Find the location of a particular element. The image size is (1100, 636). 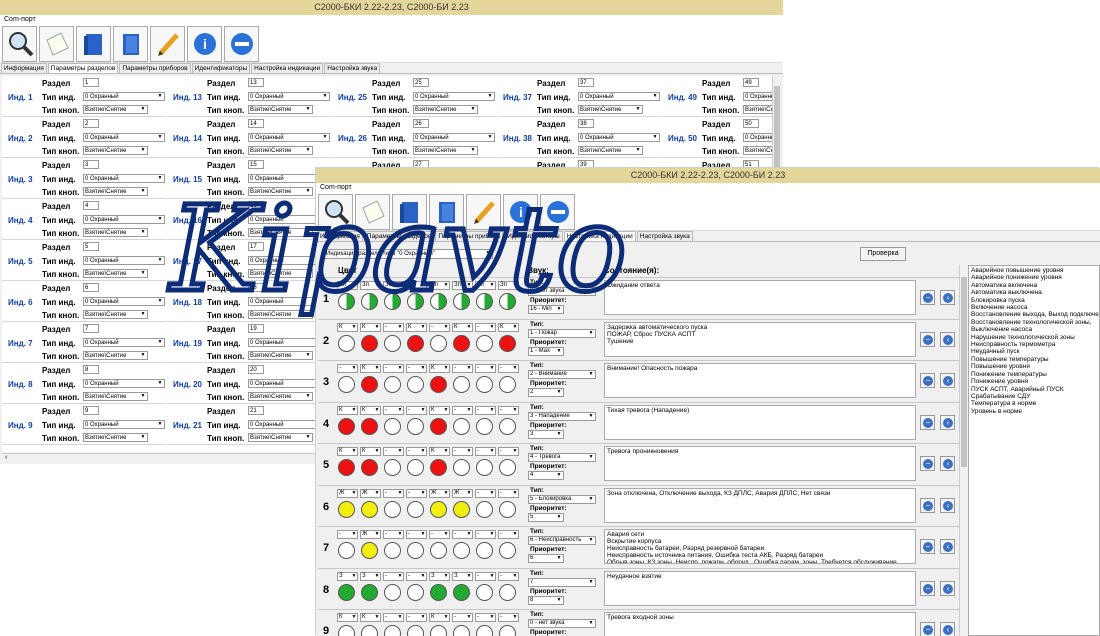

sound-type-select: 7 ▼ is located at coordinates (562, 582).